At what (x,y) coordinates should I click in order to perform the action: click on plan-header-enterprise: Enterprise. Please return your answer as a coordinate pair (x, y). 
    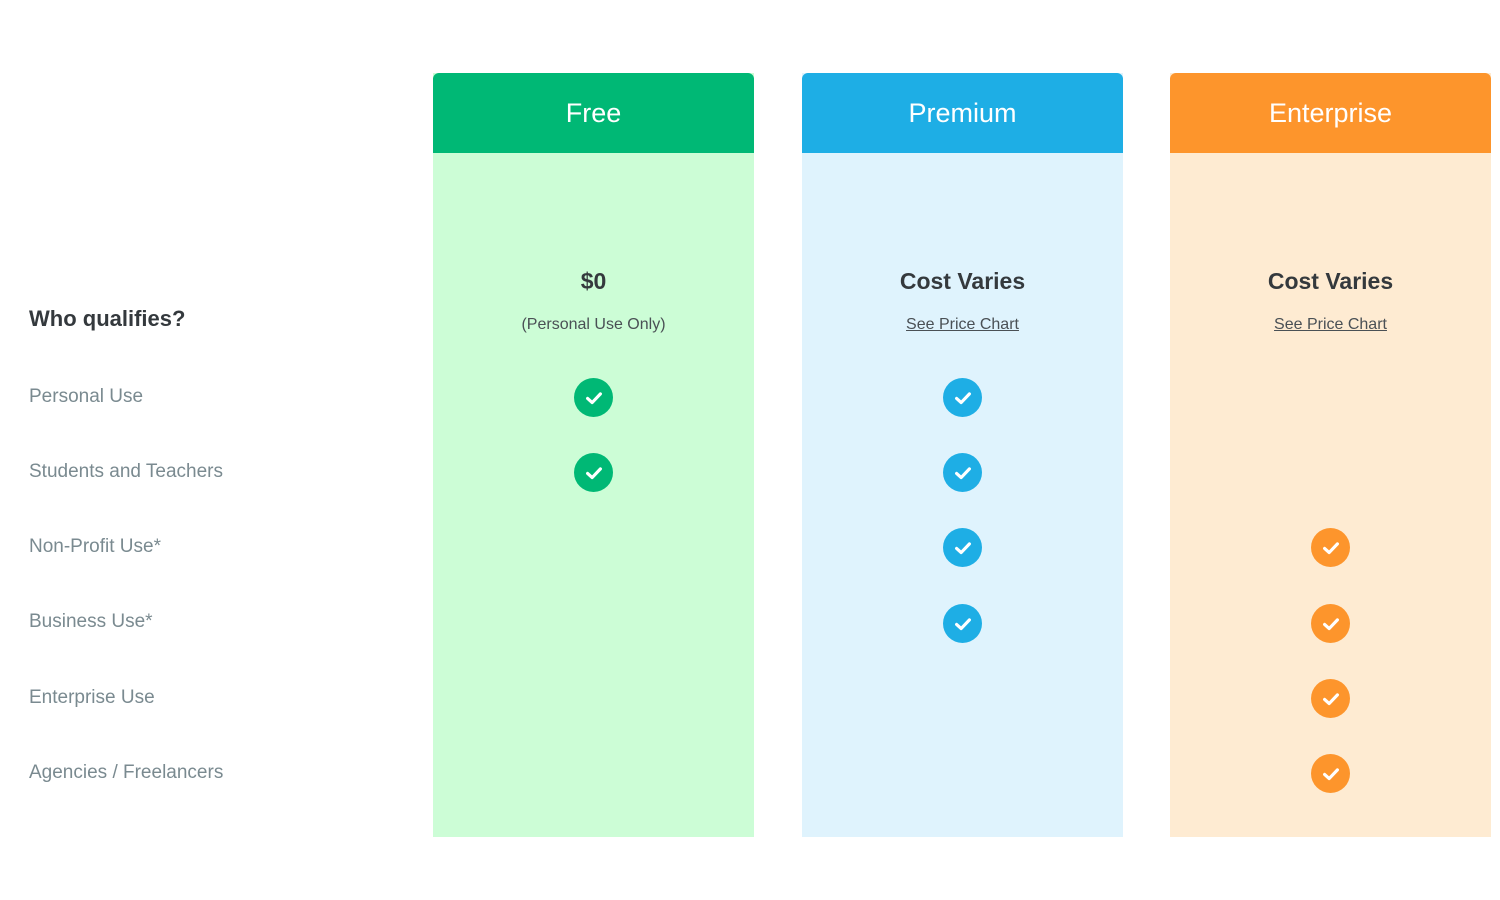
    Looking at the image, I should click on (1330, 113).